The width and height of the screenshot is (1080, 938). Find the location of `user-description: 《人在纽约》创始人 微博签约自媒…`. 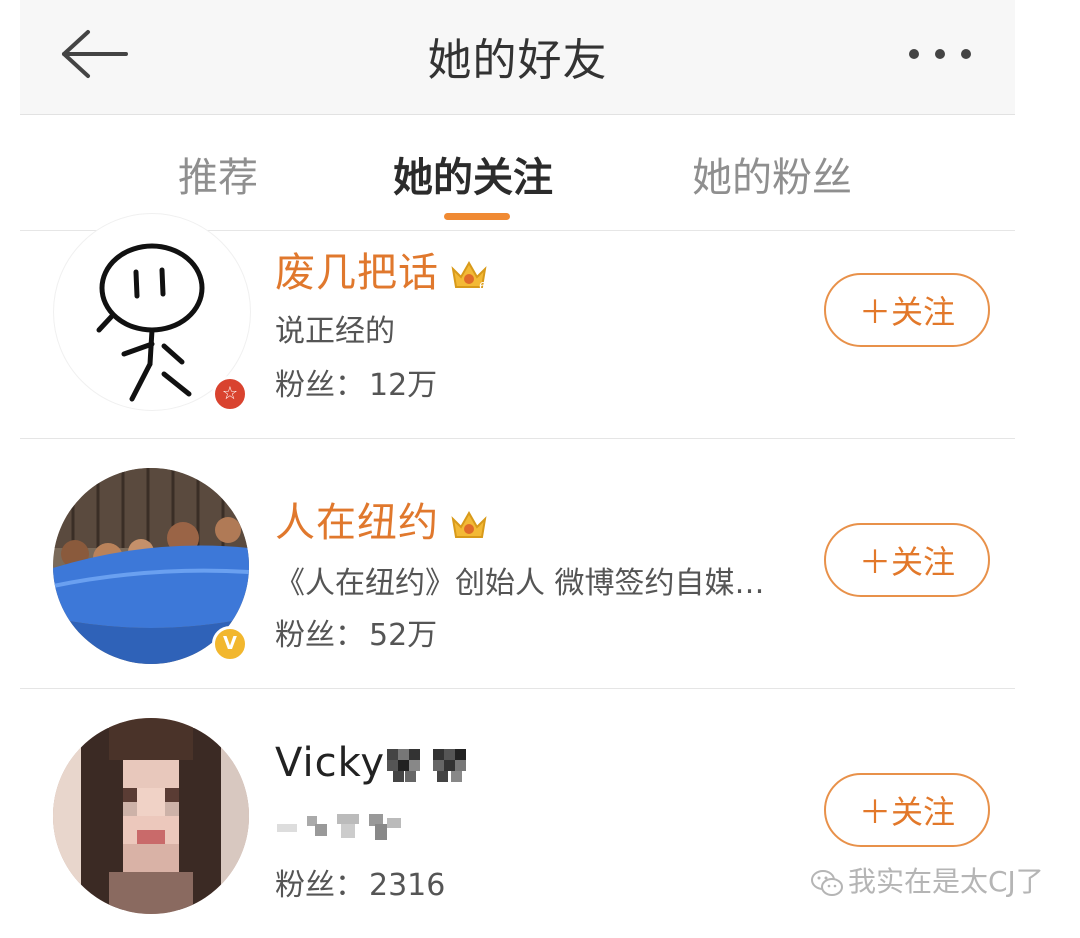

user-description: 《人在纽约》创始人 微博签约自媒… is located at coordinates (520, 583).